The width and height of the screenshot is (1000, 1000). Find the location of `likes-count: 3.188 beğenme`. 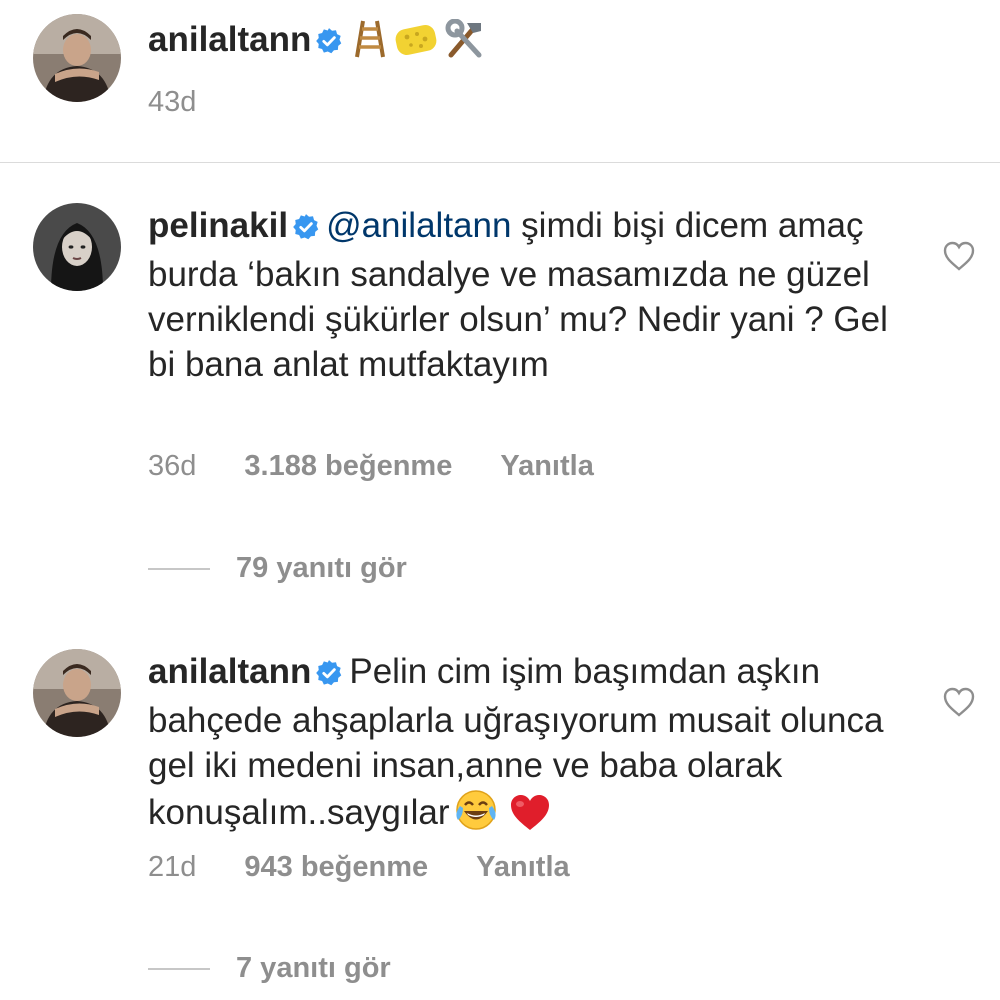

likes-count: 3.188 beğenme is located at coordinates (348, 466).